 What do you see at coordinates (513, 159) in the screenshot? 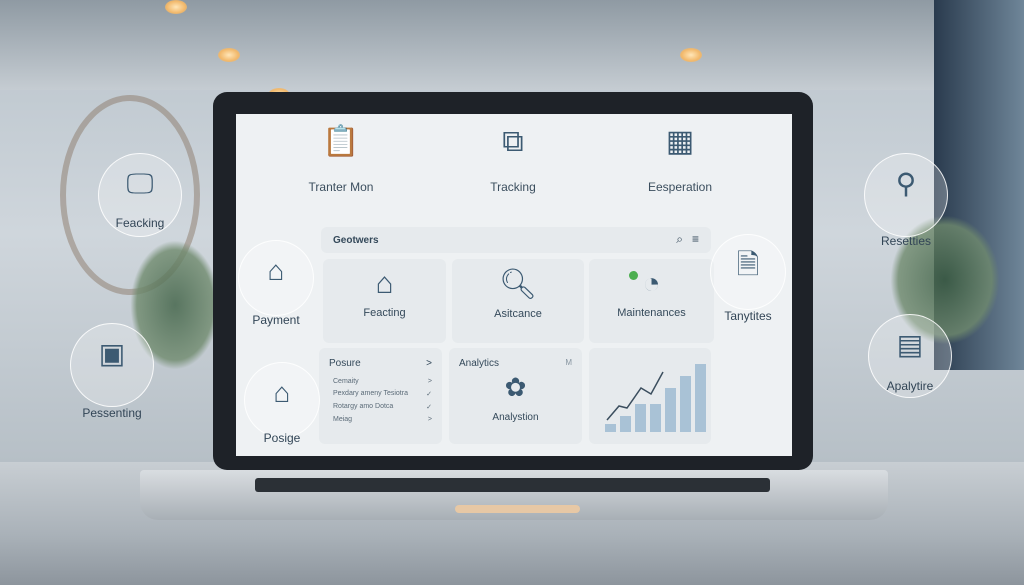
I see `tile-tracking: ⧉ Tracking` at bounding box center [513, 159].